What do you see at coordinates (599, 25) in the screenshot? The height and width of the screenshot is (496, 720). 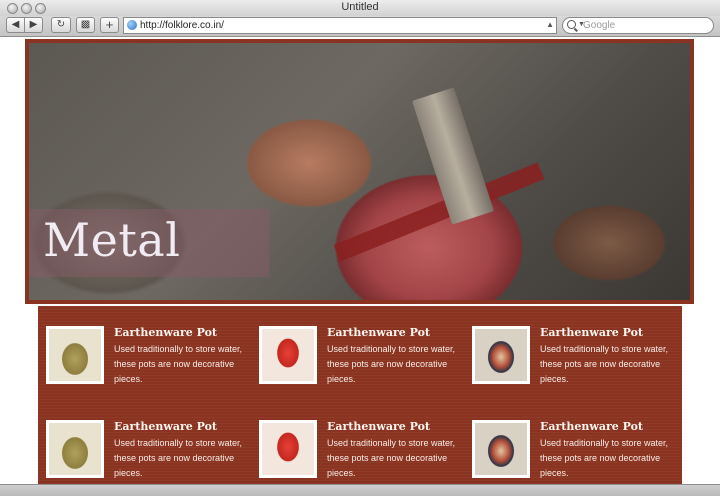 I see `search-placeholder: Google` at bounding box center [599, 25].